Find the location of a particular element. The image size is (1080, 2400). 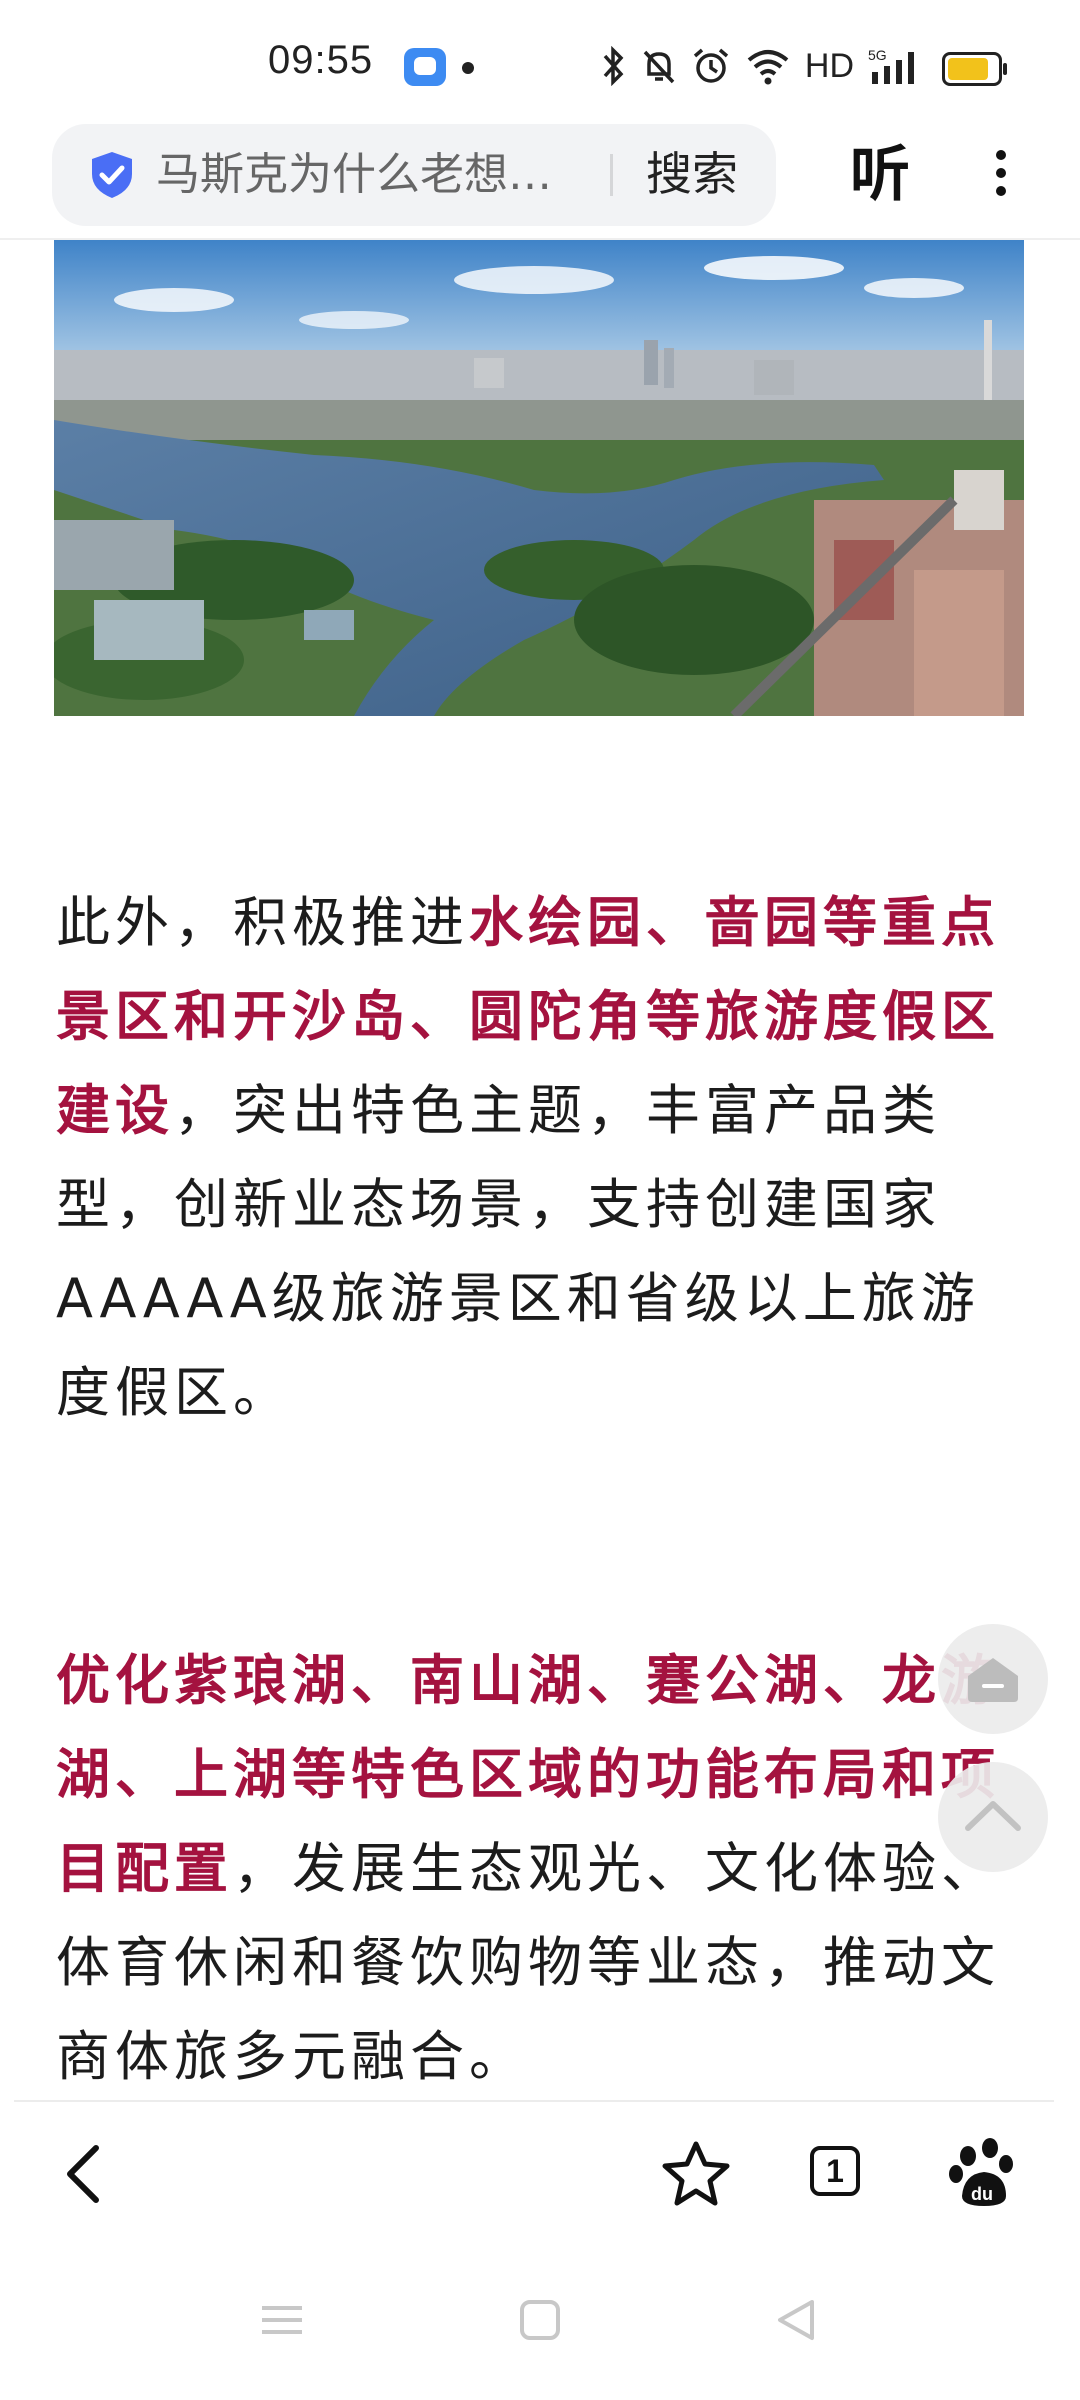

home-icon is located at coordinates (993, 1680).